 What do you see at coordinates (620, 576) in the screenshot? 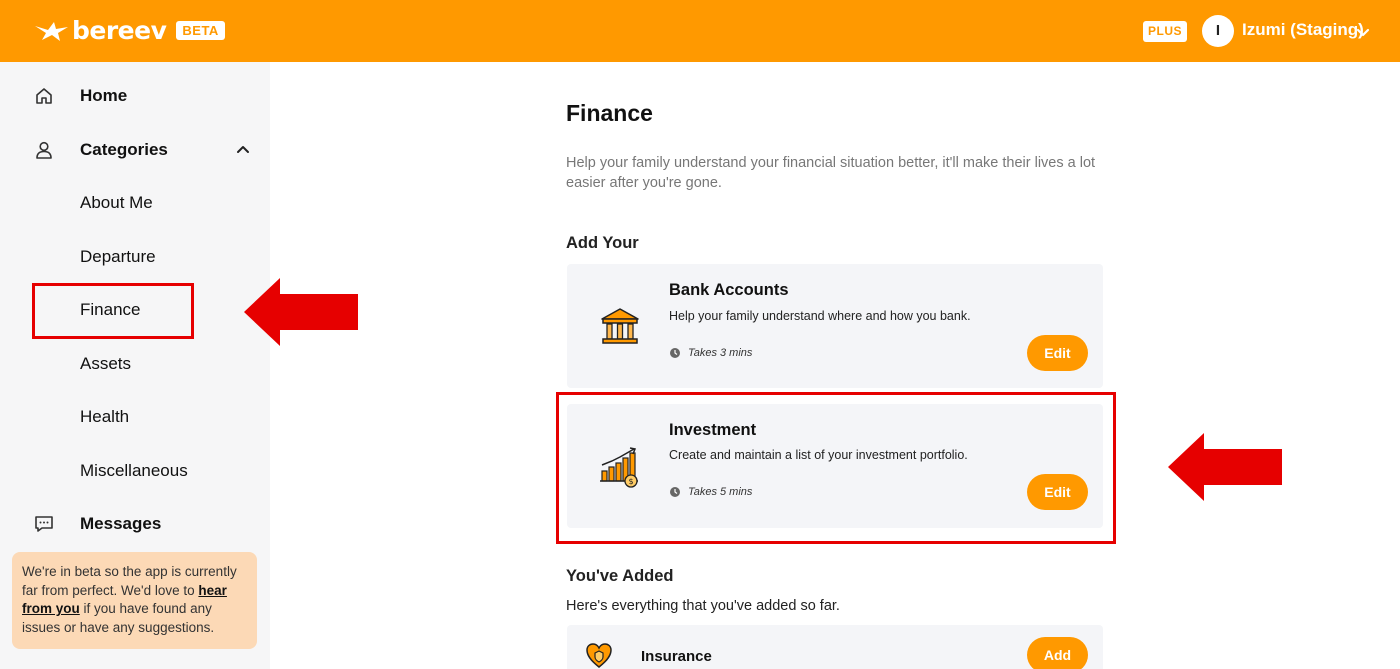
I see `added-section-title: You've Added` at bounding box center [620, 576].